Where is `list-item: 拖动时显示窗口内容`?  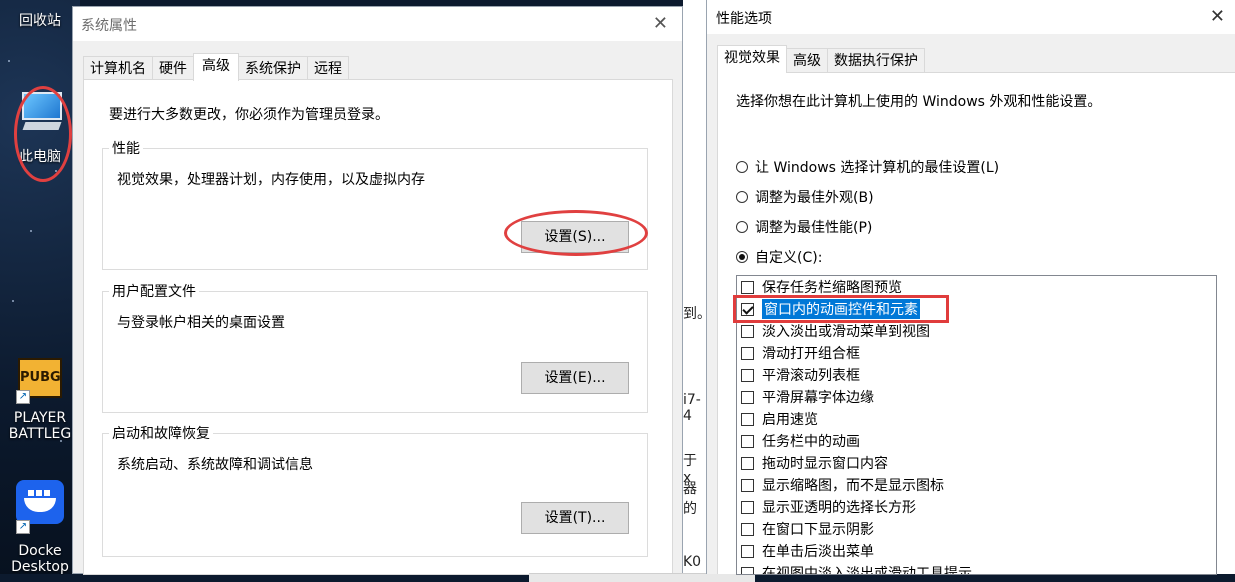 list-item: 拖动时显示窗口内容 is located at coordinates (814, 463).